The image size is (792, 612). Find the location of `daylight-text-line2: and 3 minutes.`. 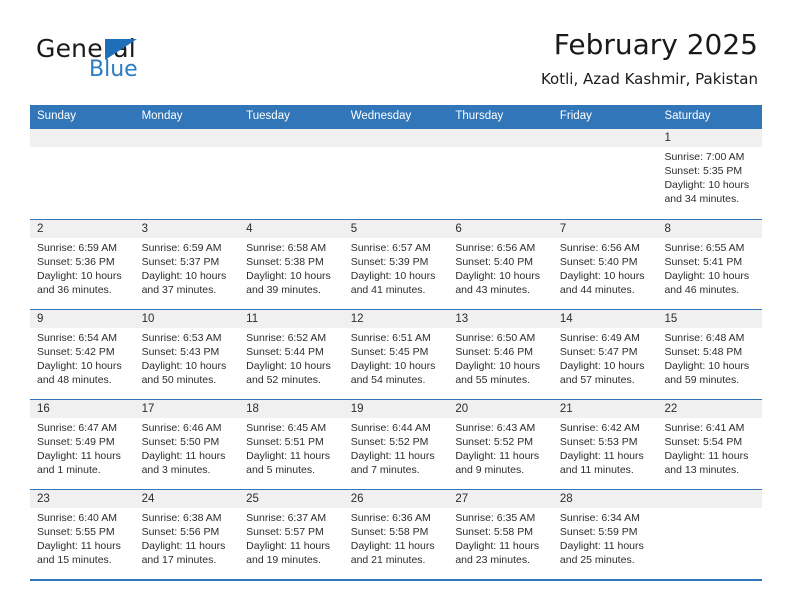

daylight-text-line2: and 3 minutes. is located at coordinates (176, 470).